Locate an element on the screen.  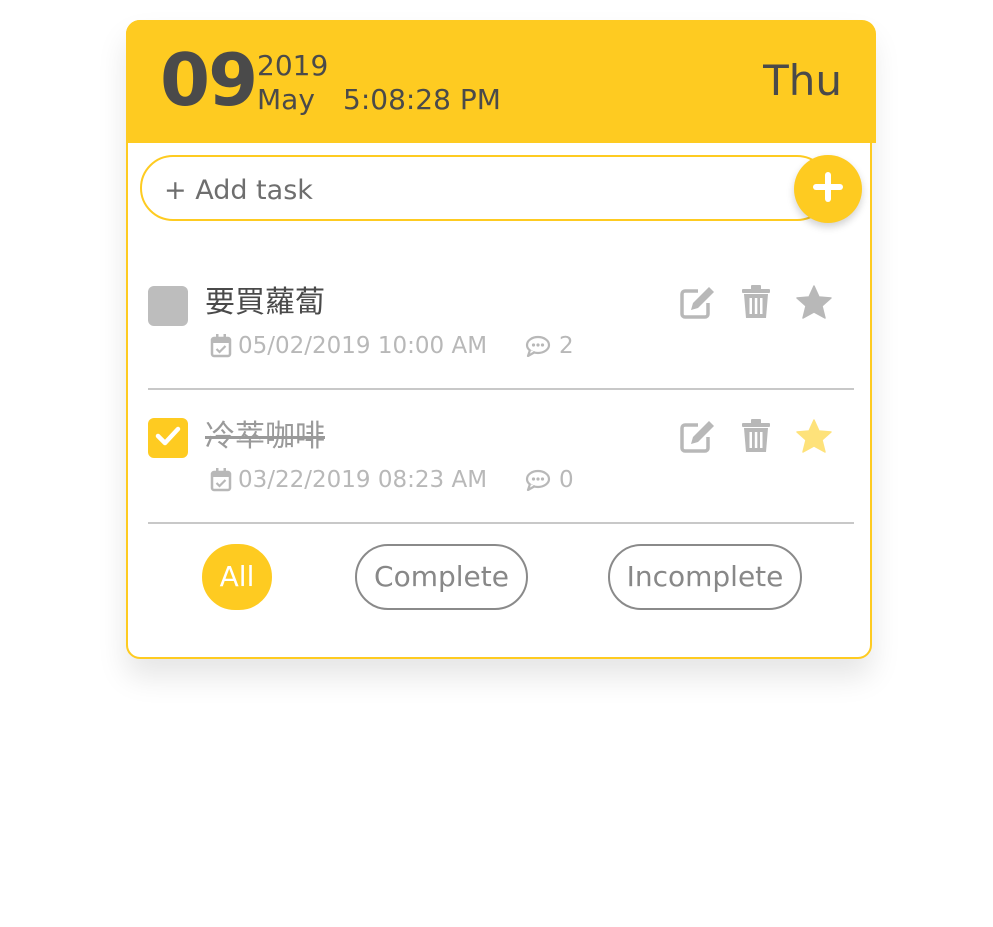
task-item: 冷萃咖啡 03/22/2019 08:23 AM 0 is located at coordinates (501, 458).